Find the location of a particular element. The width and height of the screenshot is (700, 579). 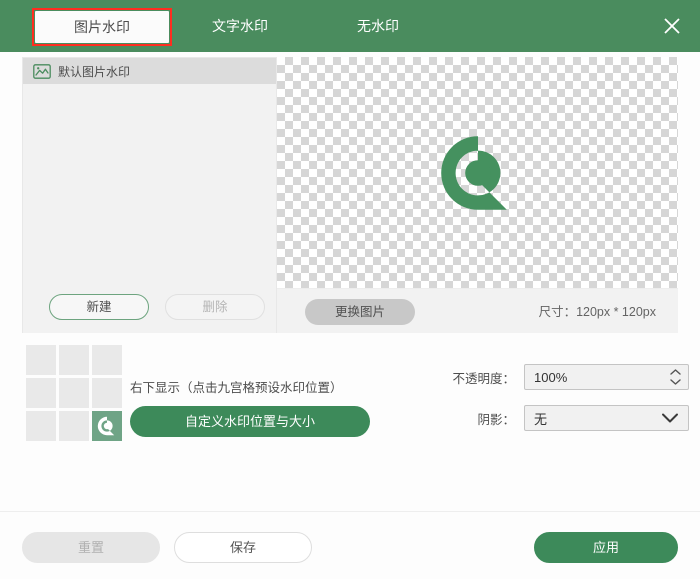

replace-image-button: 更换图片 is located at coordinates (360, 312).